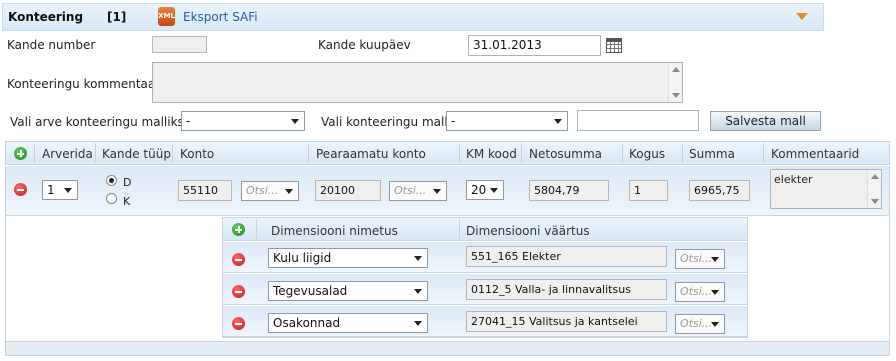 The image size is (896, 361). Describe the element at coordinates (565, 154) in the screenshot. I see `col-netosumma: Netosumma` at that location.